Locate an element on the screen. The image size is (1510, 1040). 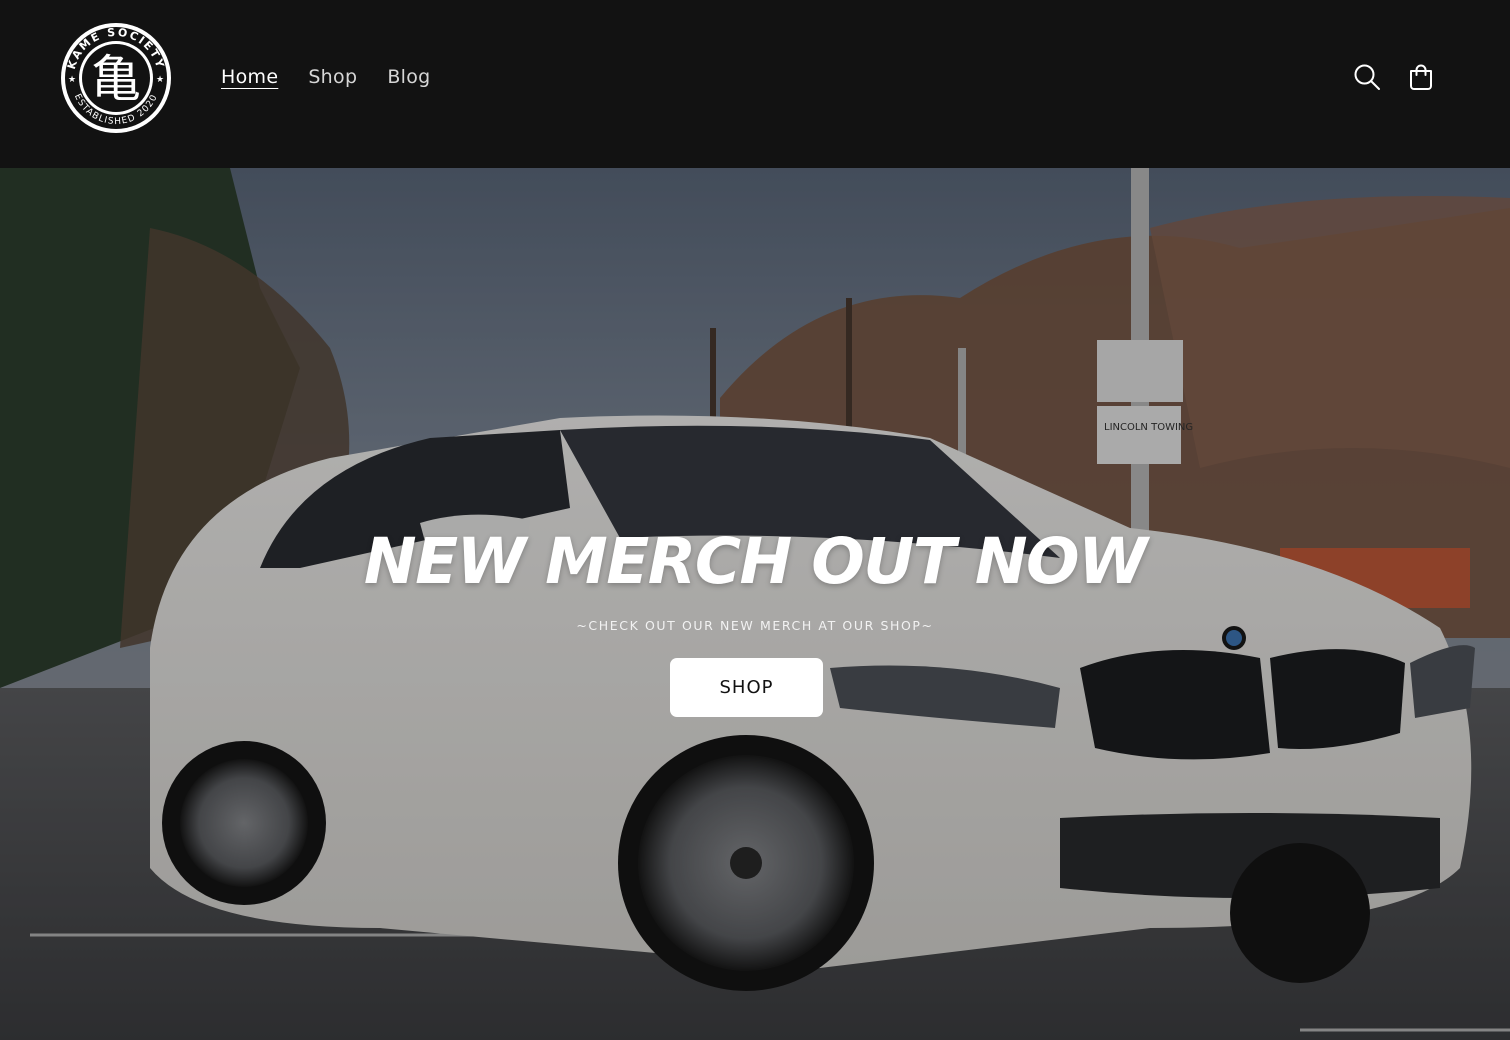
logo-seal-icon: KAME SOCIETY ESTABLISHED 2020 ★ ★ 亀 is located at coordinates (116, 78).